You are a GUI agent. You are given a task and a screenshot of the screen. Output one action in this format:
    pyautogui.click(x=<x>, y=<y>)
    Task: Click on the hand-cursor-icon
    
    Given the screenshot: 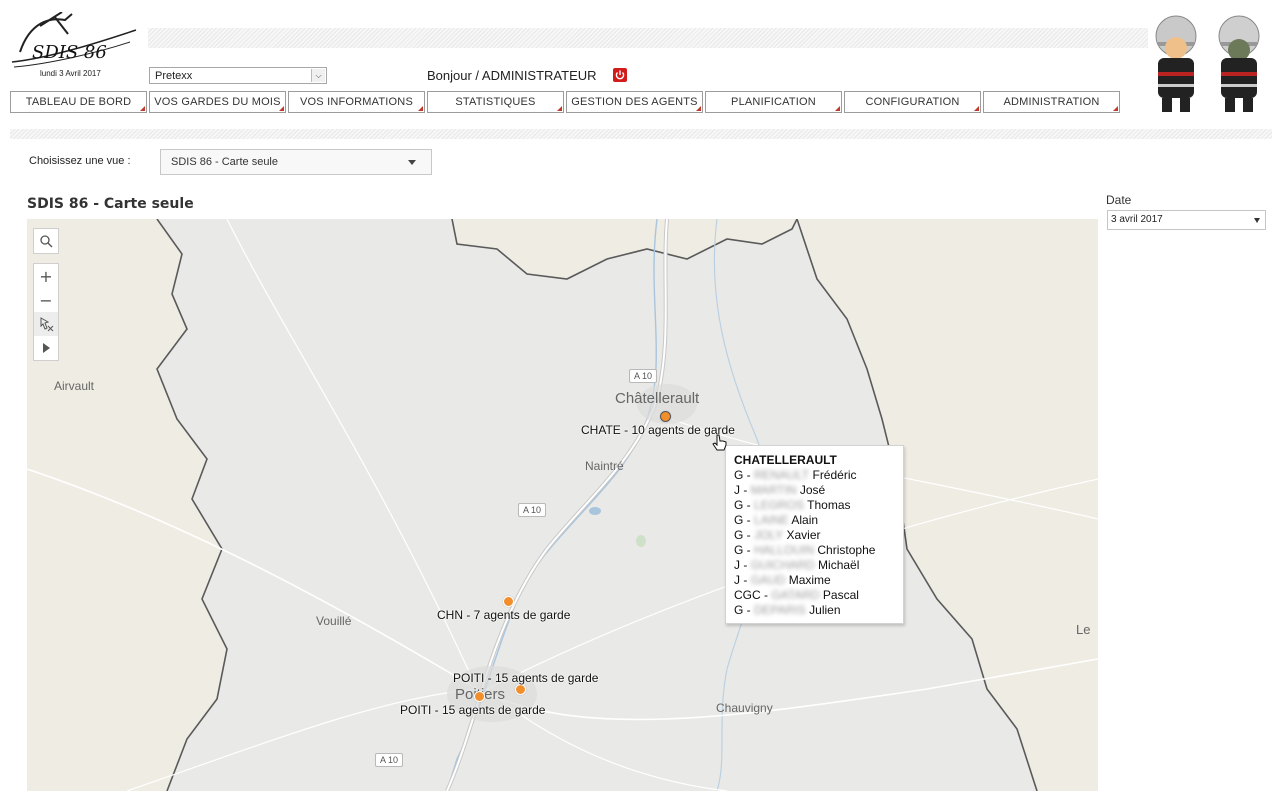 What is the action you would take?
    pyautogui.click(x=720, y=446)
    